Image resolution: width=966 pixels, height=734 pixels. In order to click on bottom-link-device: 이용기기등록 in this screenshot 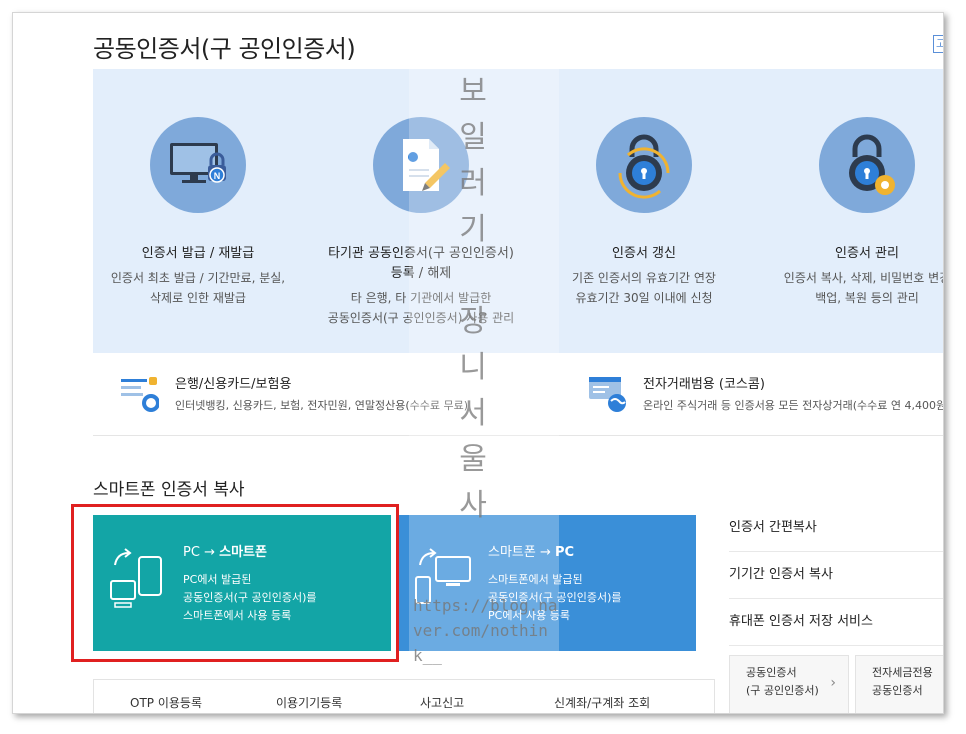, I will do `click(309, 702)`.